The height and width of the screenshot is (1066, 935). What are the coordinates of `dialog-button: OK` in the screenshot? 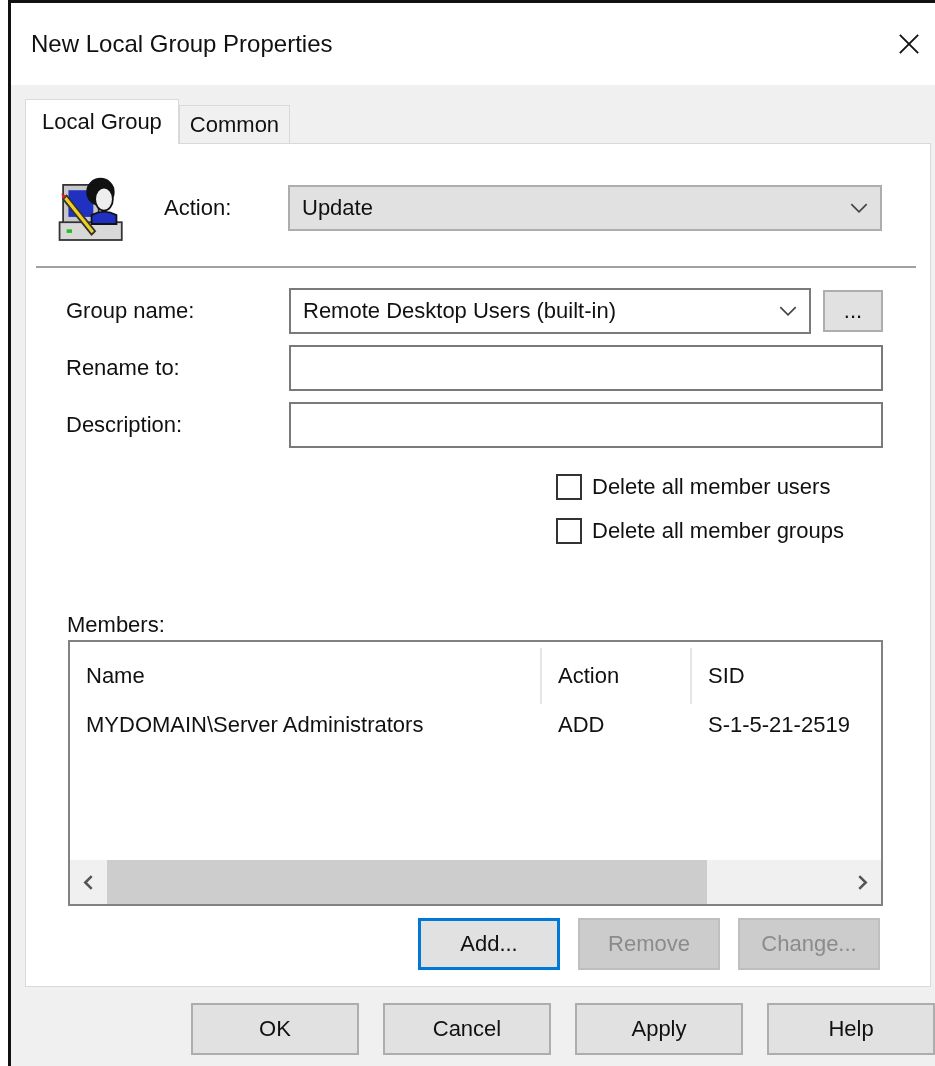 It's located at (275, 1029).